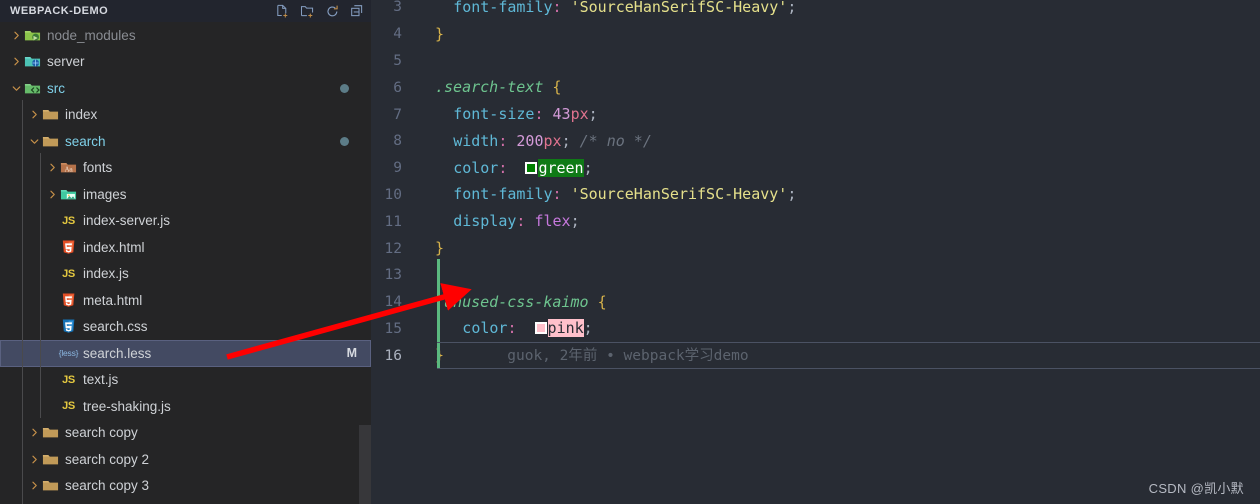  I want to click on color-swatch, so click(531, 167).